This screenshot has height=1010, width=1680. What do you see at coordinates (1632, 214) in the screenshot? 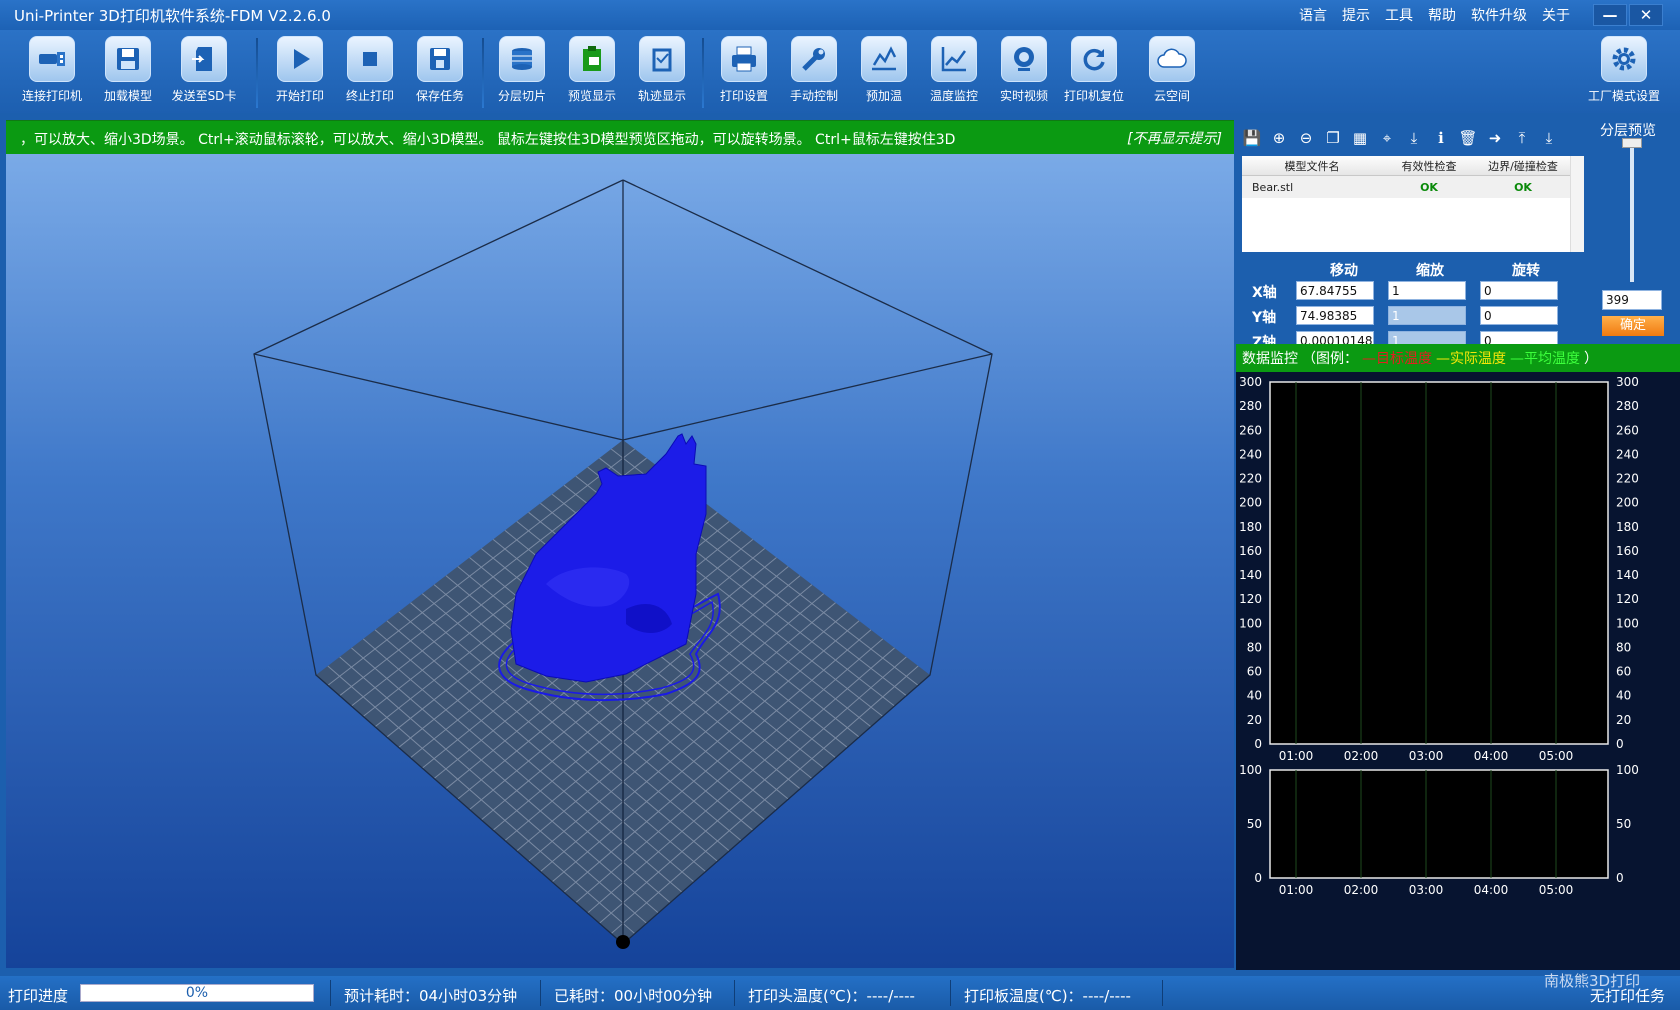
I see `layer-slider-track` at bounding box center [1632, 214].